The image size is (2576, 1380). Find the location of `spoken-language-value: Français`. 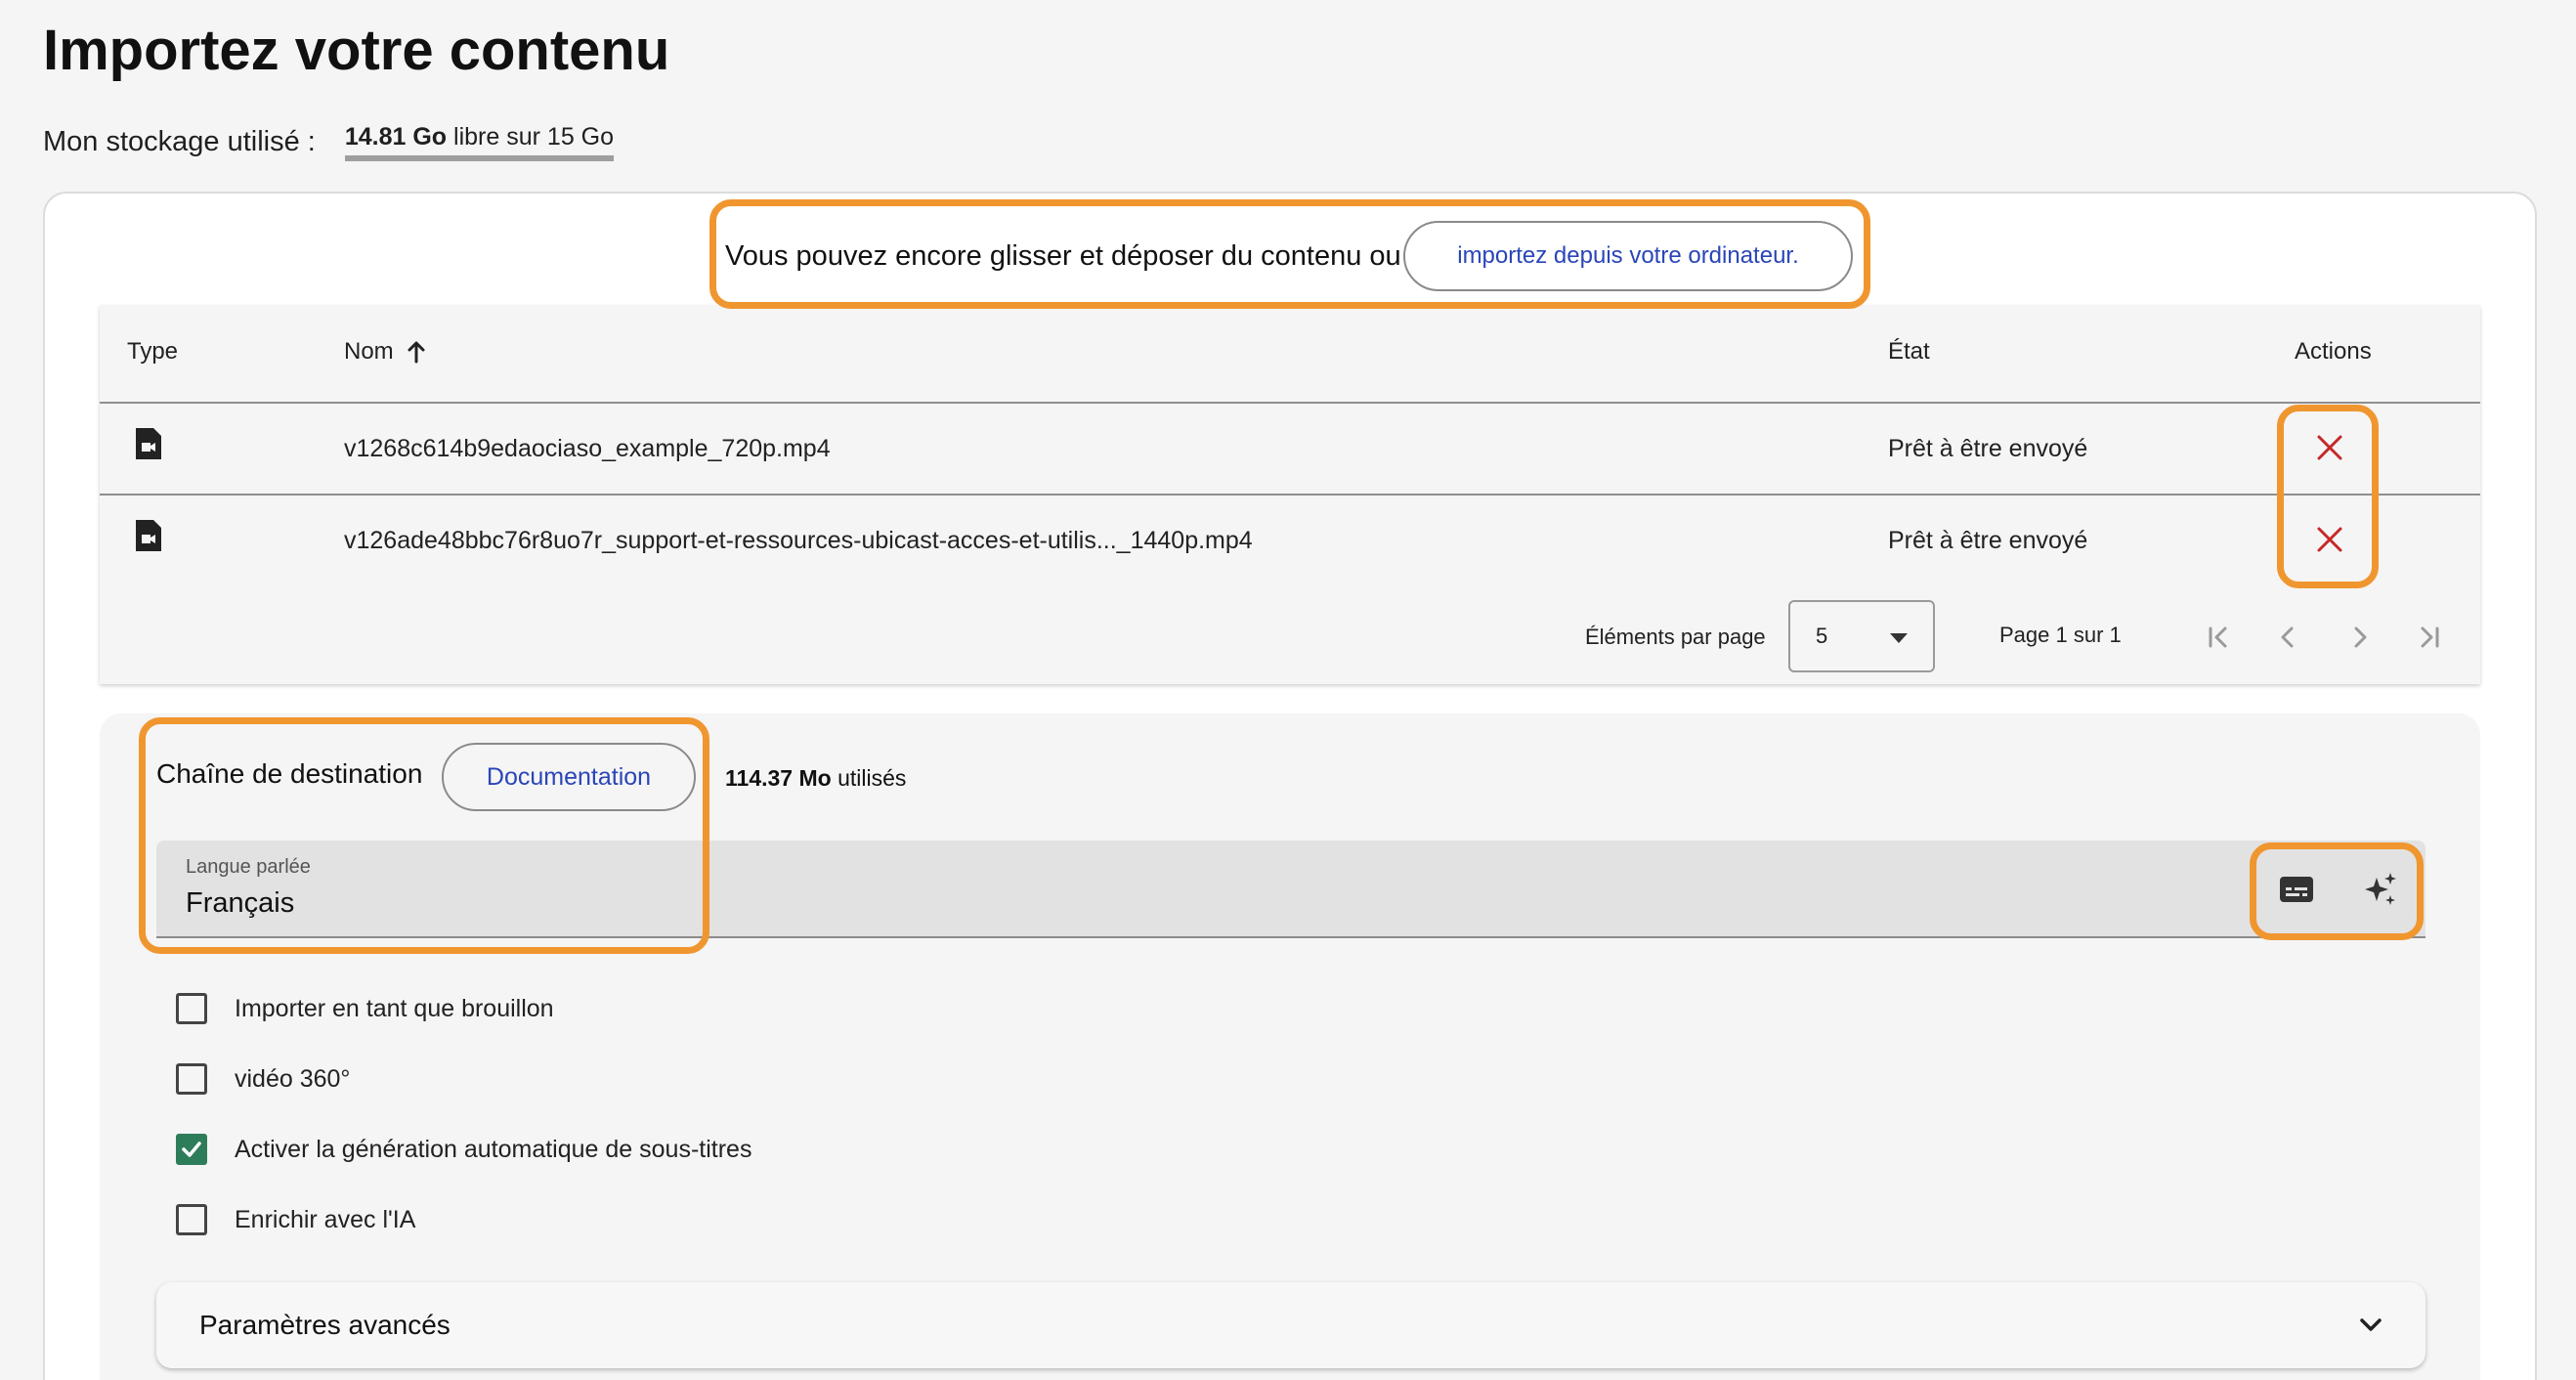

spoken-language-value: Français is located at coordinates (241, 903).